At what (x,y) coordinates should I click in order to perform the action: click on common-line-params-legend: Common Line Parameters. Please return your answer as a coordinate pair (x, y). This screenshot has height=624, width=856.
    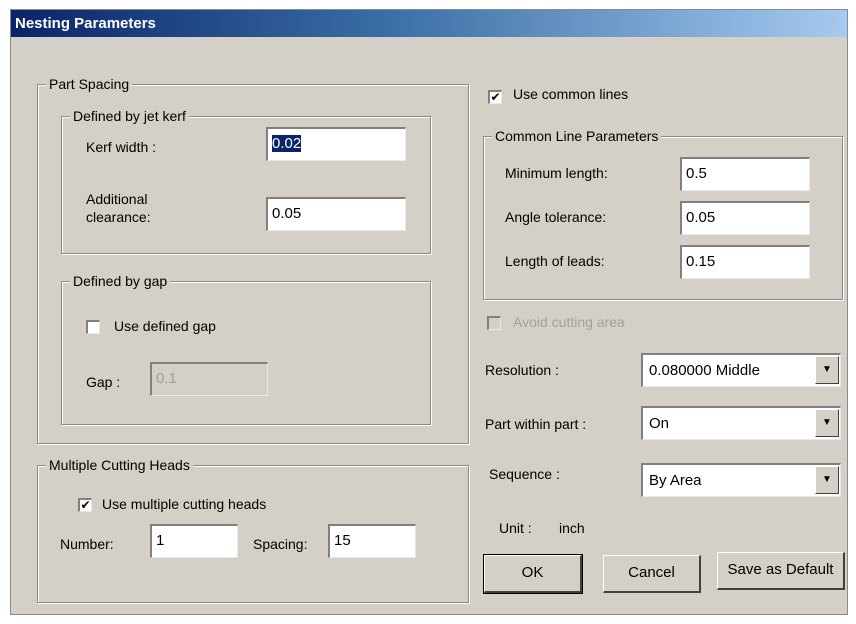
    Looking at the image, I should click on (577, 136).